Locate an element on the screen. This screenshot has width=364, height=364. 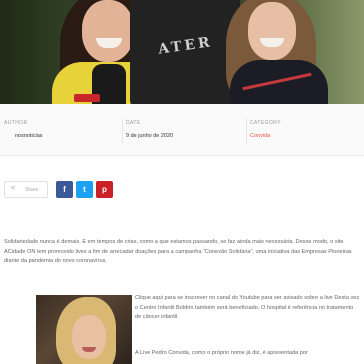
photo-face is located at coordinates (89, 337).